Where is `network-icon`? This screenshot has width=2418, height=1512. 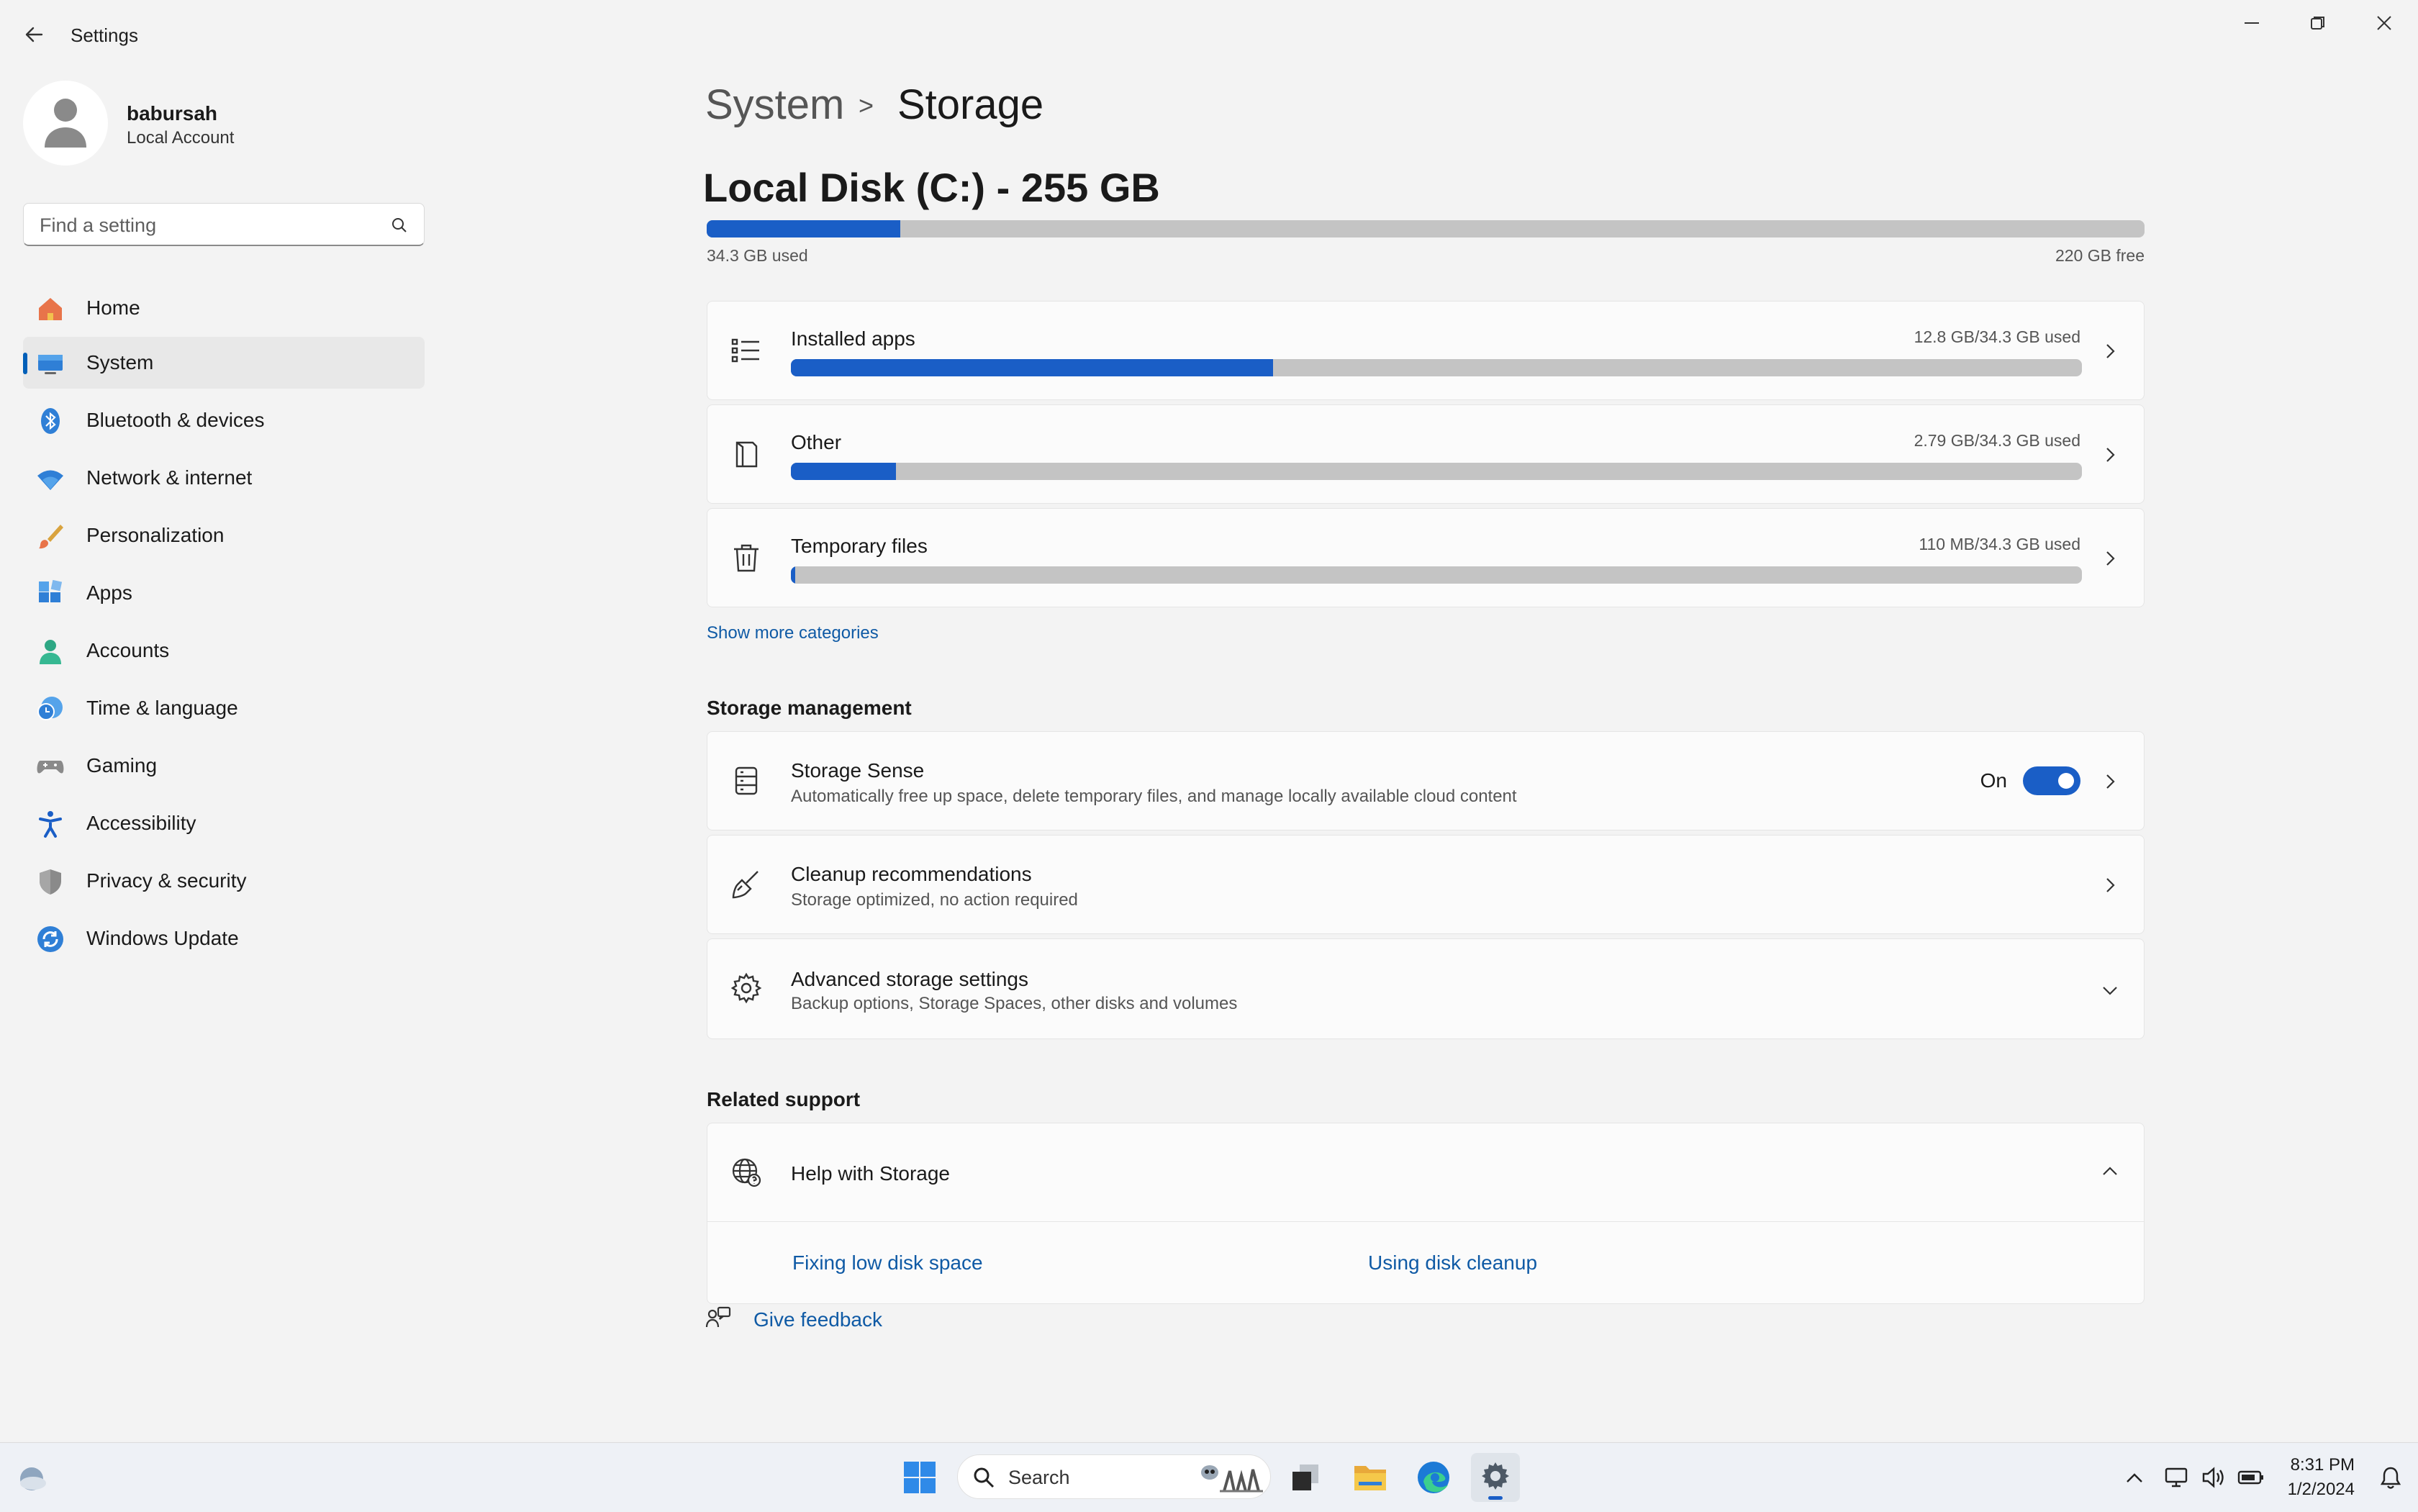 network-icon is located at coordinates (2176, 1478).